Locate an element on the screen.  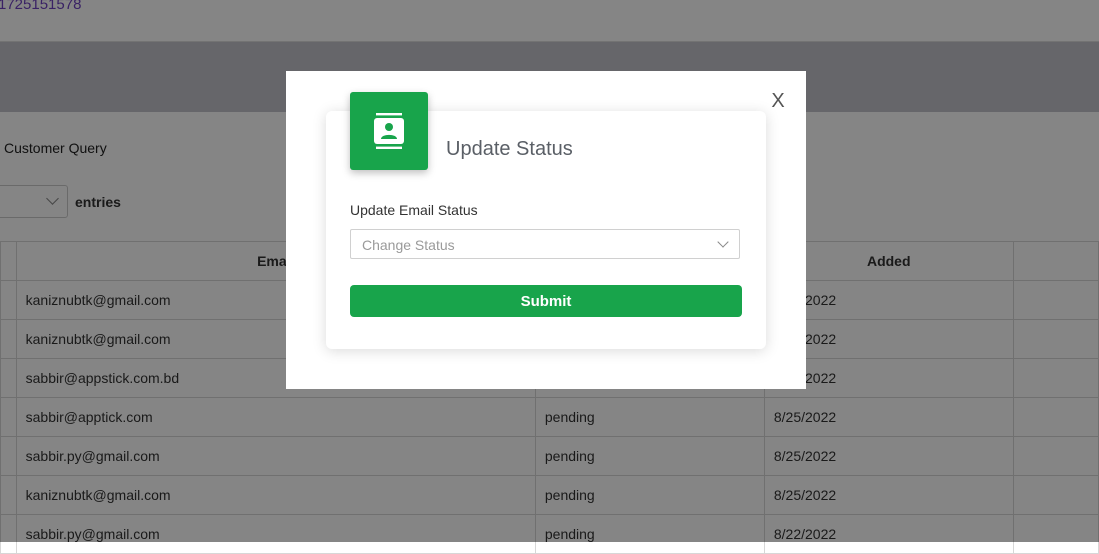
contact-card-icon-glyph is located at coordinates (389, 131).